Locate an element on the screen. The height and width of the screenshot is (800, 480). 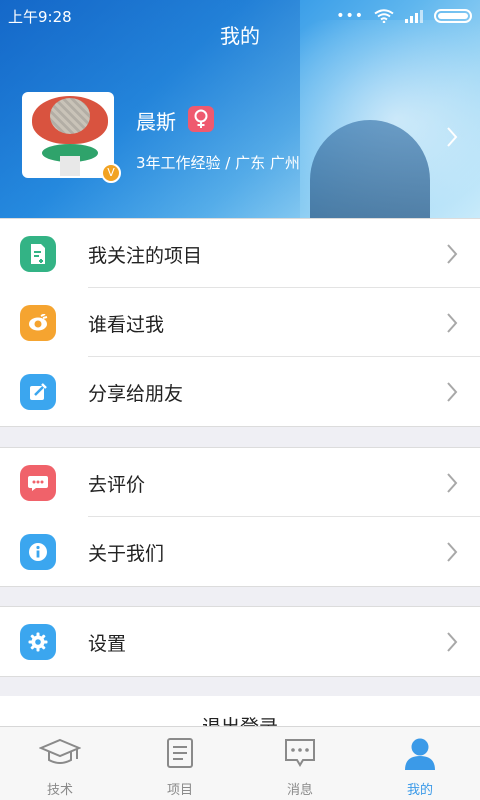
avatar is located at coordinates (68, 135).